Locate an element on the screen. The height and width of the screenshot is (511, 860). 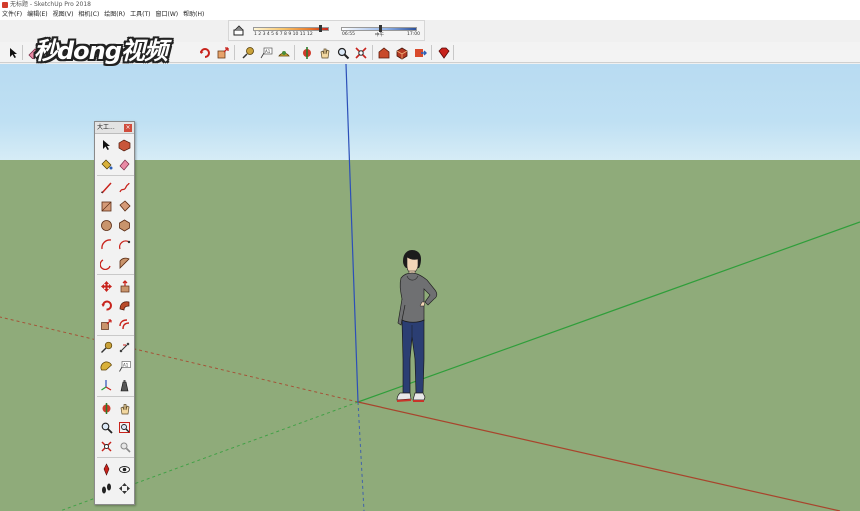
zoom-extents-icon is located at coordinates (360, 52).